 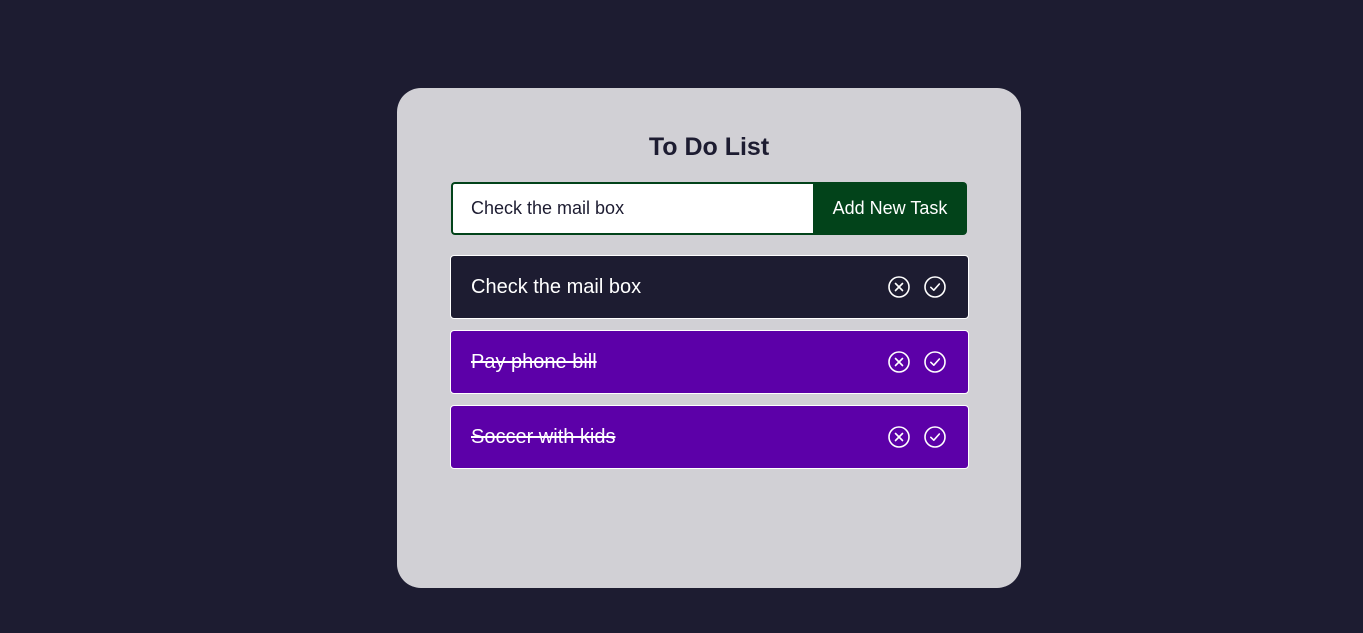 I want to click on task-text: Soccer with kids, so click(x=543, y=436).